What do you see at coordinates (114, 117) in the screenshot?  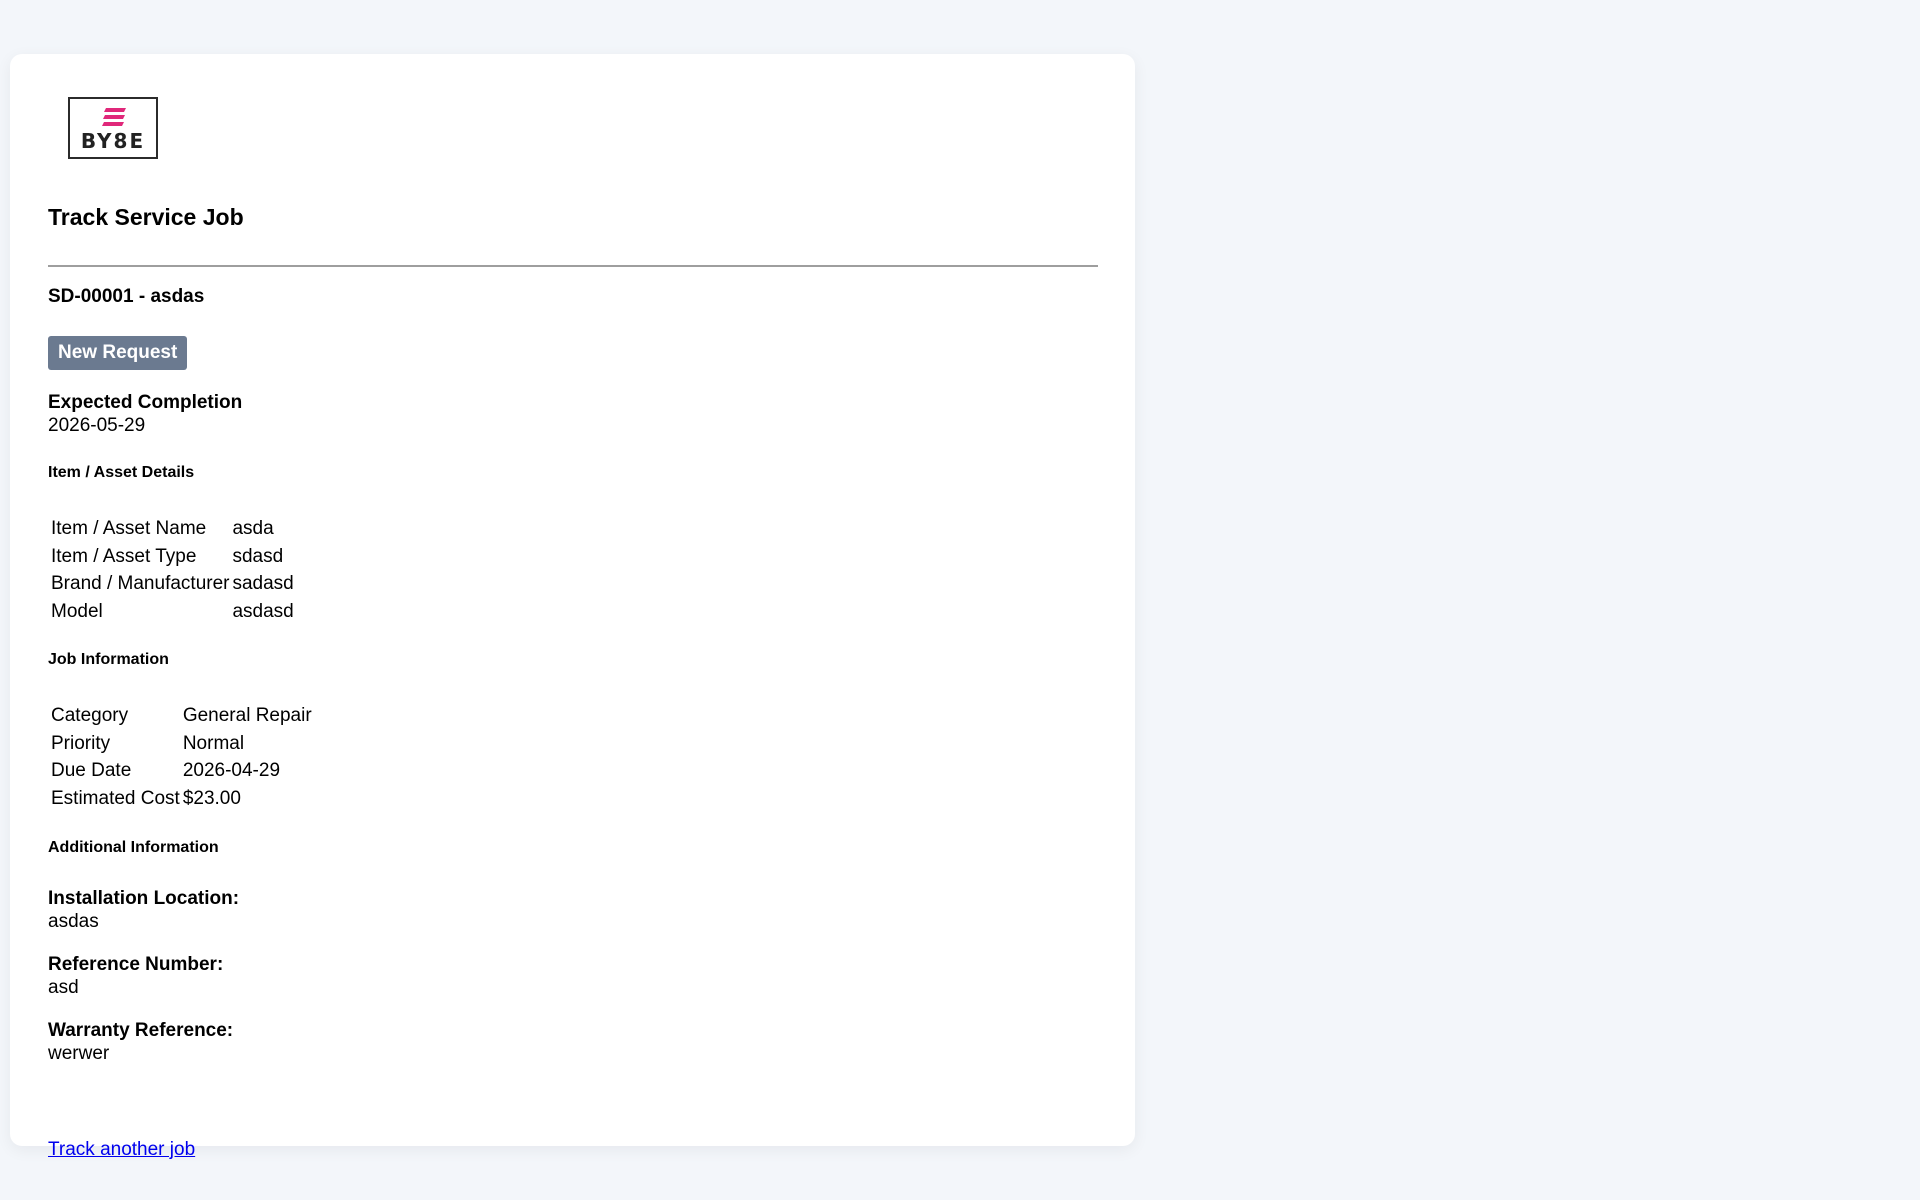 I see `logo-mark-icon` at bounding box center [114, 117].